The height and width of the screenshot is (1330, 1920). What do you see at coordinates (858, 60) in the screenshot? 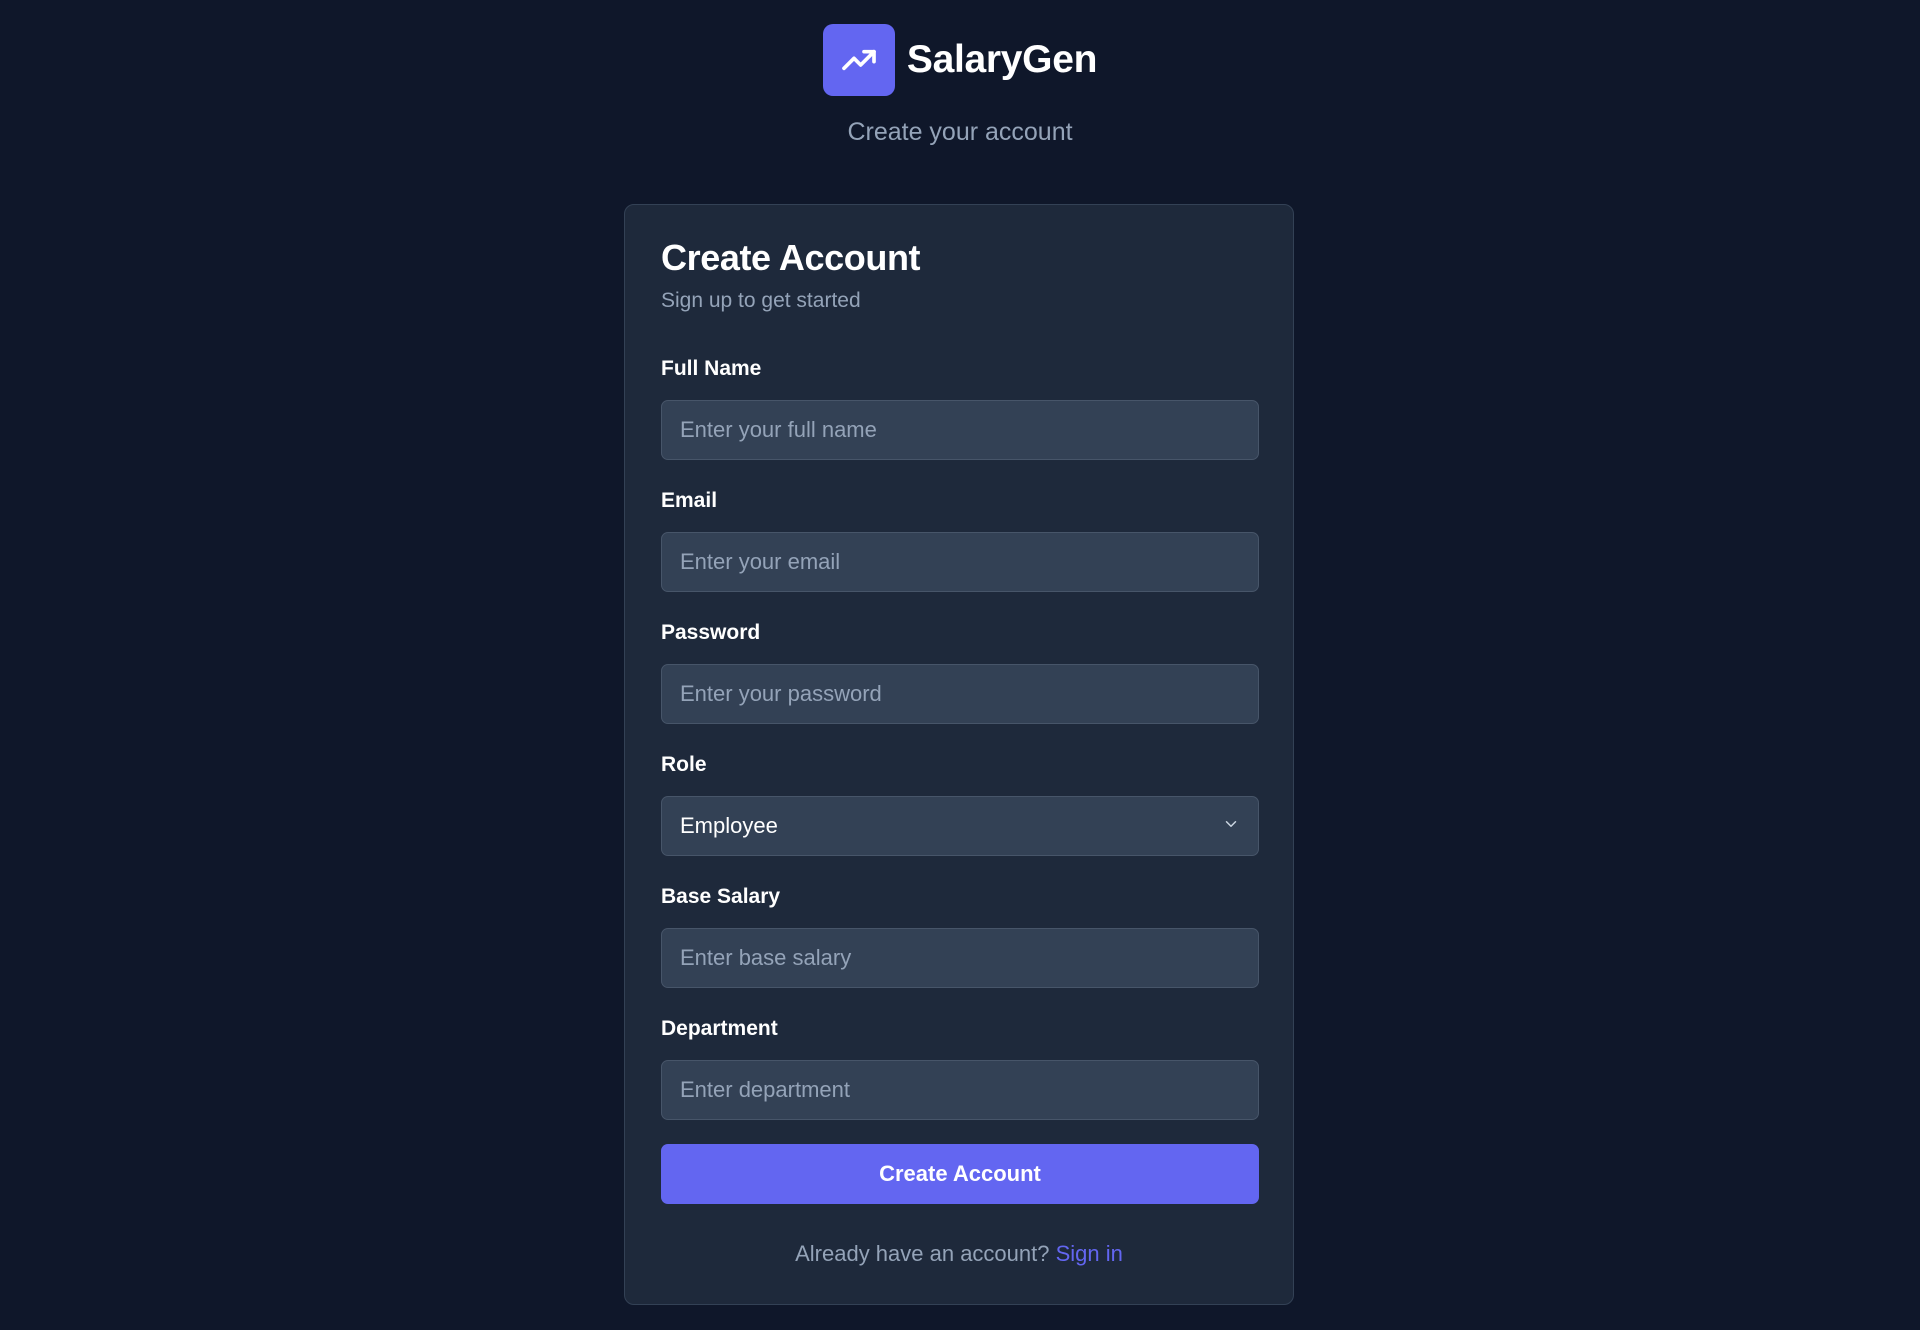
I see `trending-up-icon` at bounding box center [858, 60].